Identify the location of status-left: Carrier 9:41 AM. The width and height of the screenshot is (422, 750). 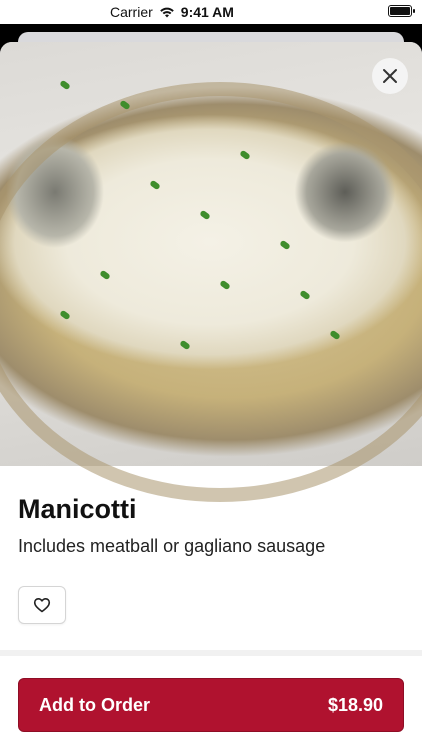
(172, 12).